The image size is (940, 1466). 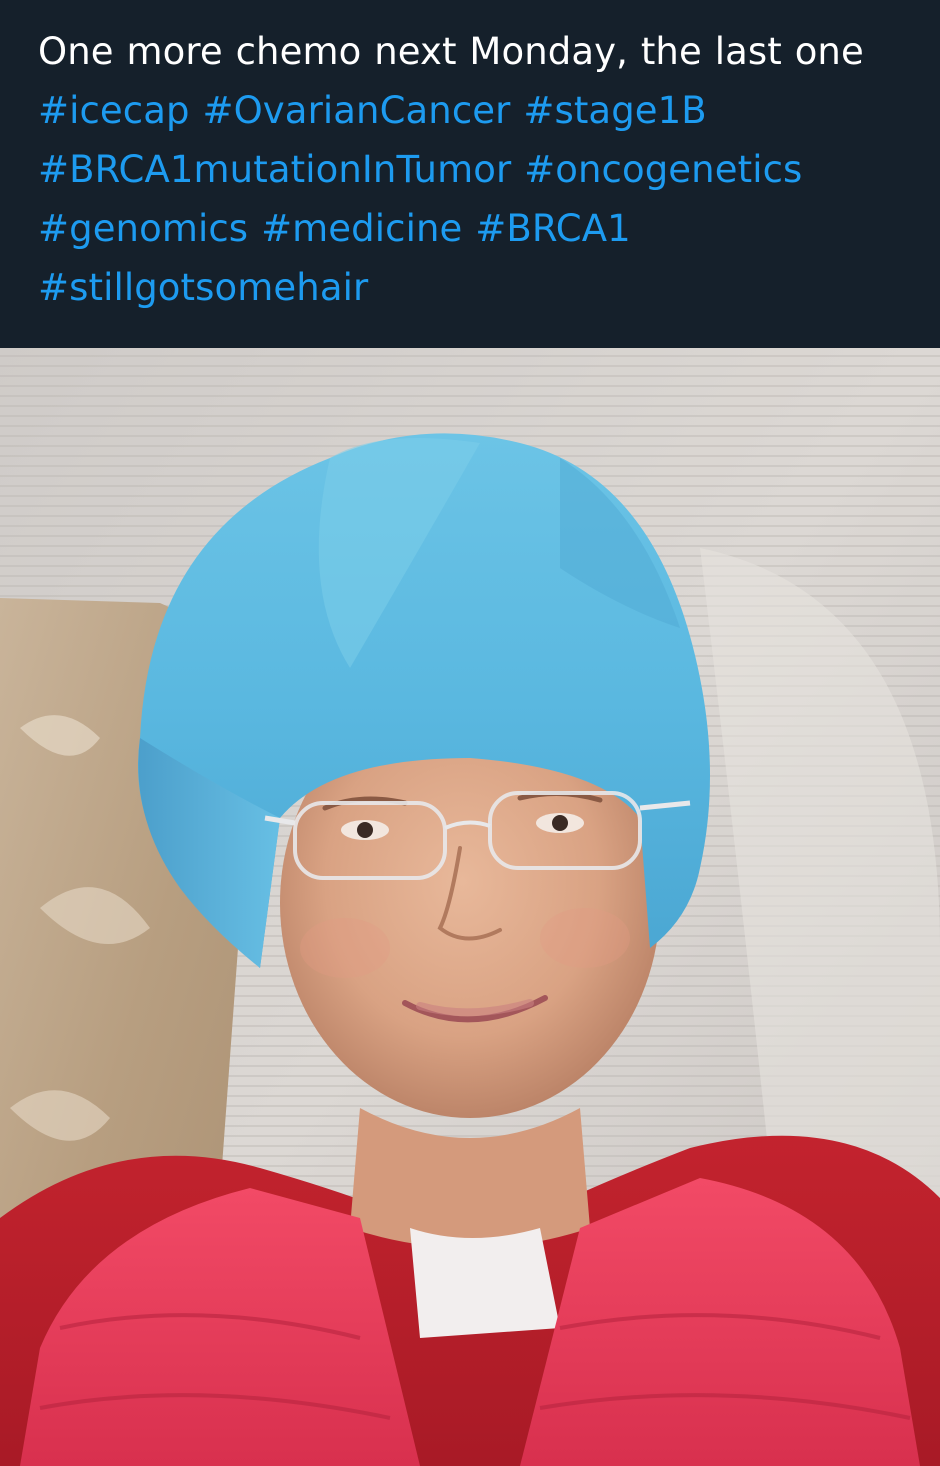 I want to click on hashtag-oncogenetics: #oncogenetics, so click(x=663, y=169).